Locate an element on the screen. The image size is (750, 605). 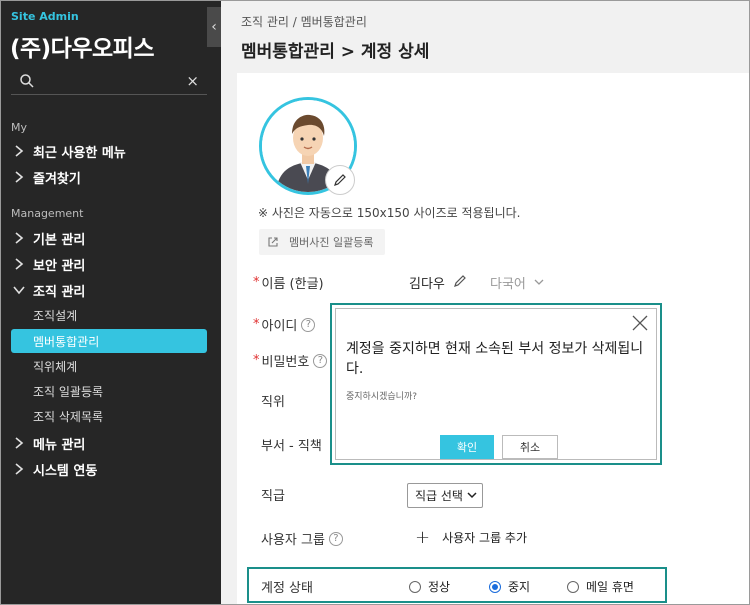
sidebar-subitem-org-design: 조직설계 is located at coordinates (109, 315).